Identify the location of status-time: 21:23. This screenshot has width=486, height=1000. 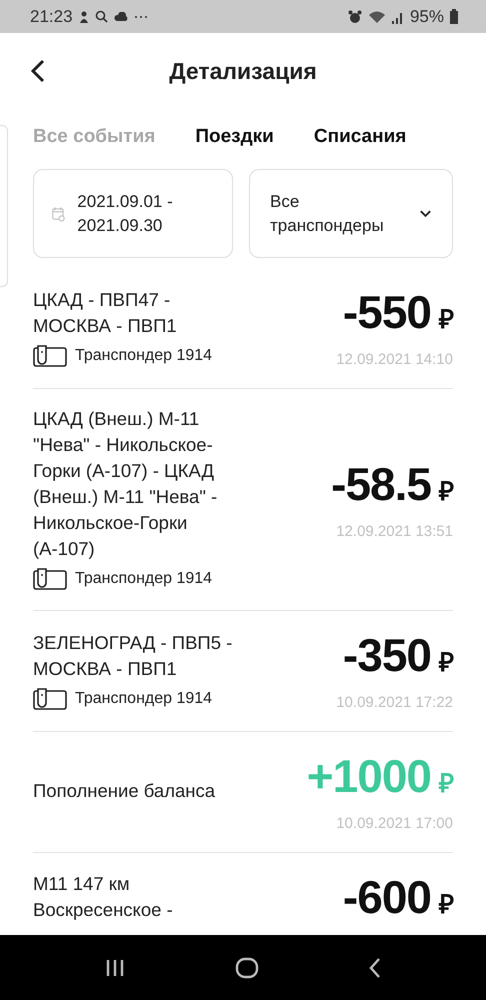
(51, 16).